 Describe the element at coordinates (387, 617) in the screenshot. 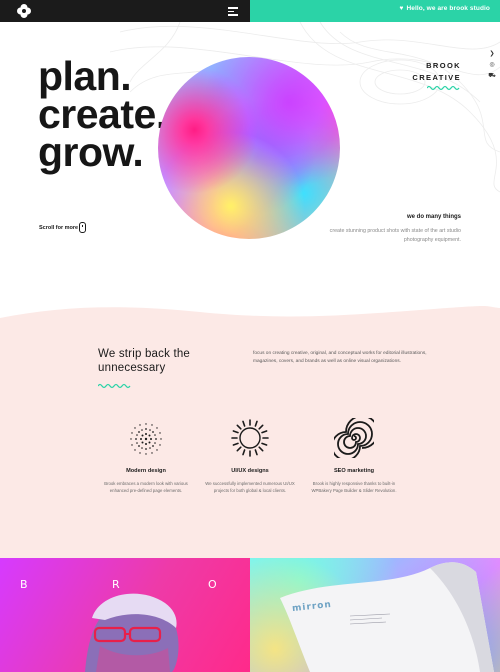

I see `paper-mockup-image` at that location.